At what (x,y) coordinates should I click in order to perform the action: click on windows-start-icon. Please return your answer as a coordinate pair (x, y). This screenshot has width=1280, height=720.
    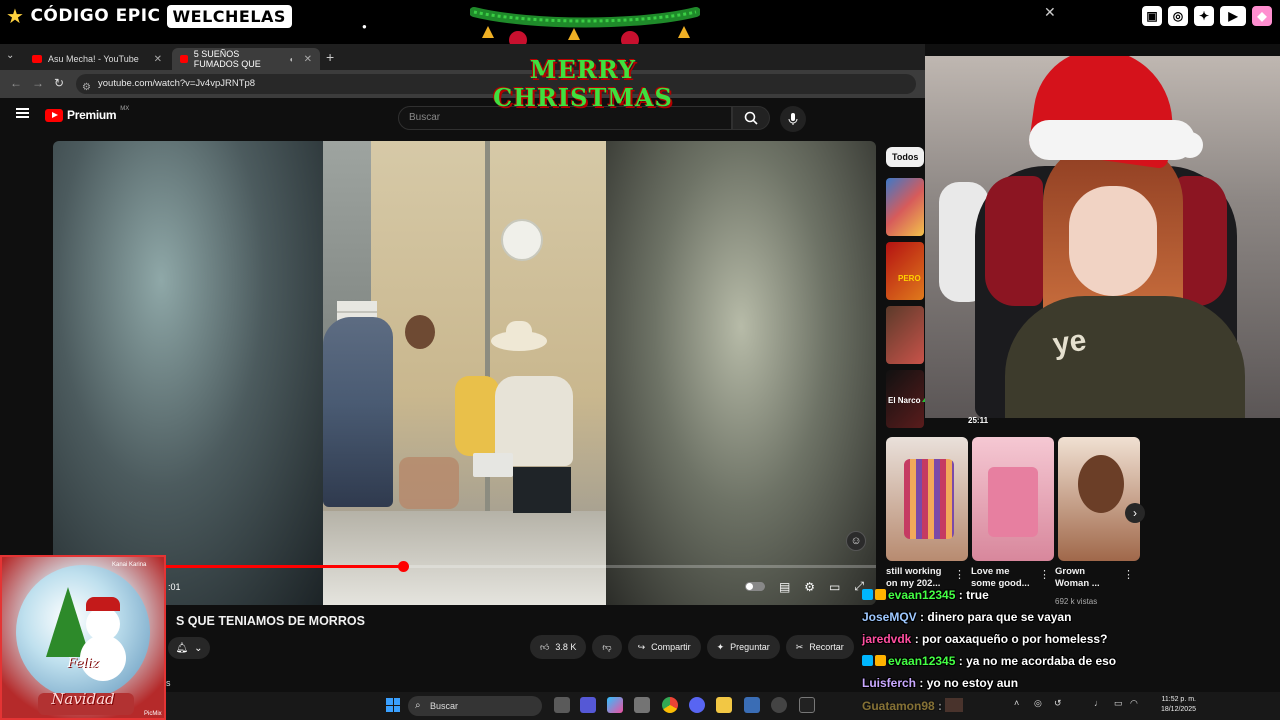
    Looking at the image, I should click on (393, 705).